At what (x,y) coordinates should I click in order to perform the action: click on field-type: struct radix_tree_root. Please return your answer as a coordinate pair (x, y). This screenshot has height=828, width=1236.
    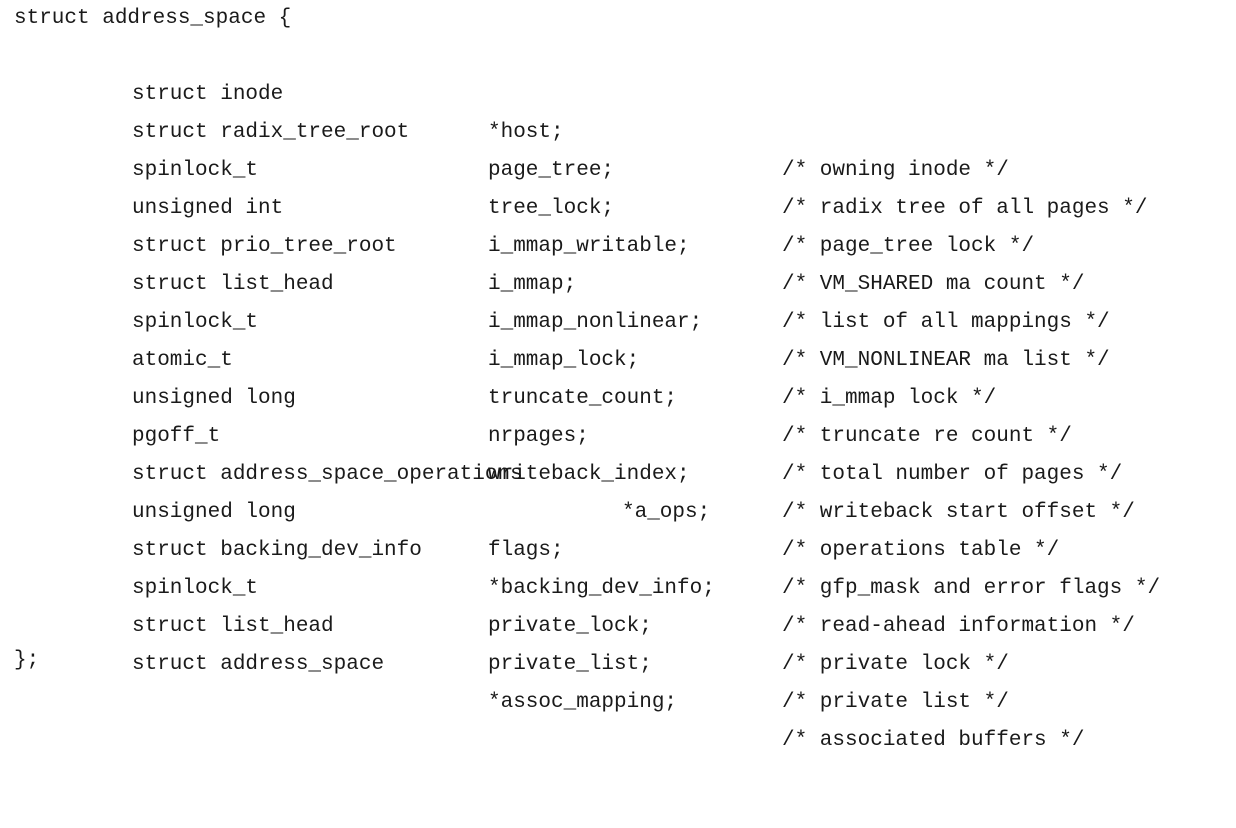
    Looking at the image, I should click on (271, 132).